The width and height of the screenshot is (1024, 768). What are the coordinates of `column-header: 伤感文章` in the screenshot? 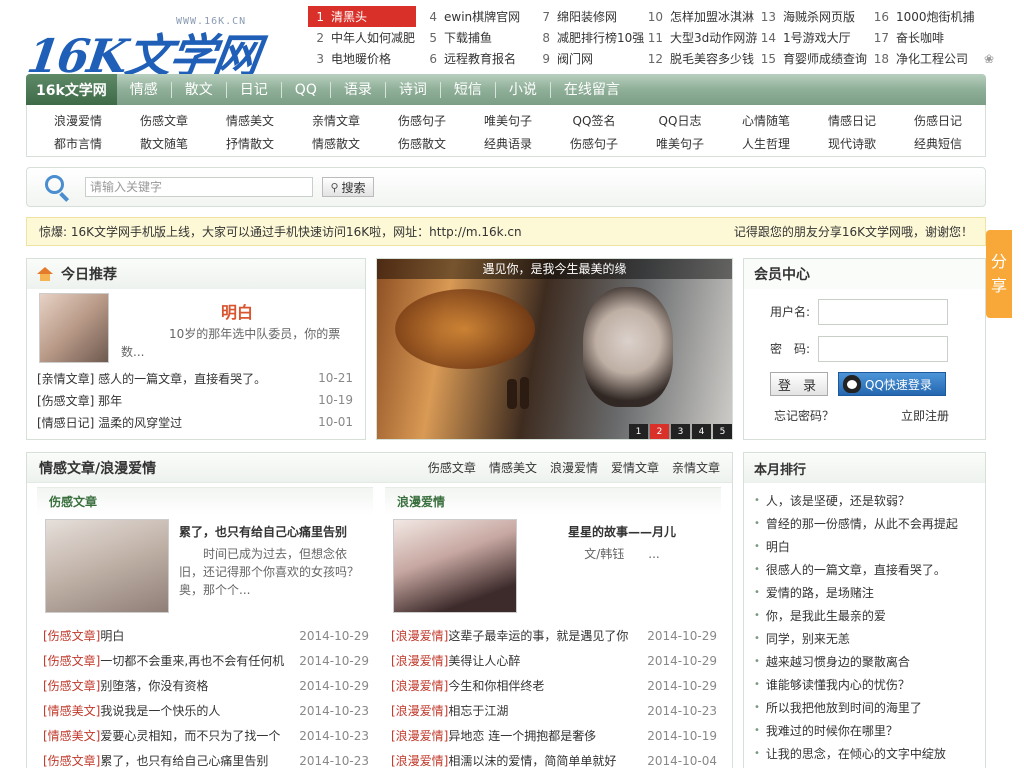 It's located at (205, 501).